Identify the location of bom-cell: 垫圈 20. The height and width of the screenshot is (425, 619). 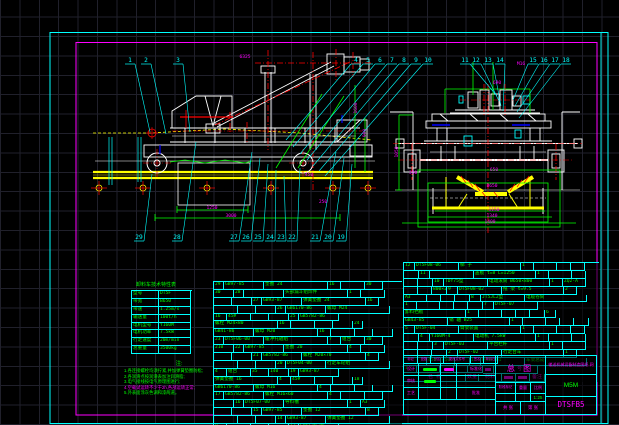
(316, 349).